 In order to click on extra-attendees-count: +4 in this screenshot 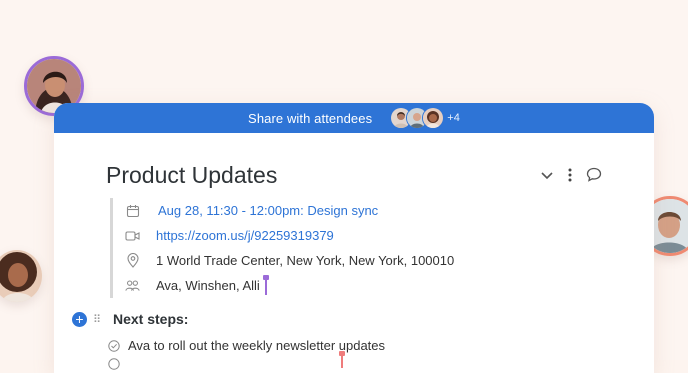, I will do `click(453, 118)`.